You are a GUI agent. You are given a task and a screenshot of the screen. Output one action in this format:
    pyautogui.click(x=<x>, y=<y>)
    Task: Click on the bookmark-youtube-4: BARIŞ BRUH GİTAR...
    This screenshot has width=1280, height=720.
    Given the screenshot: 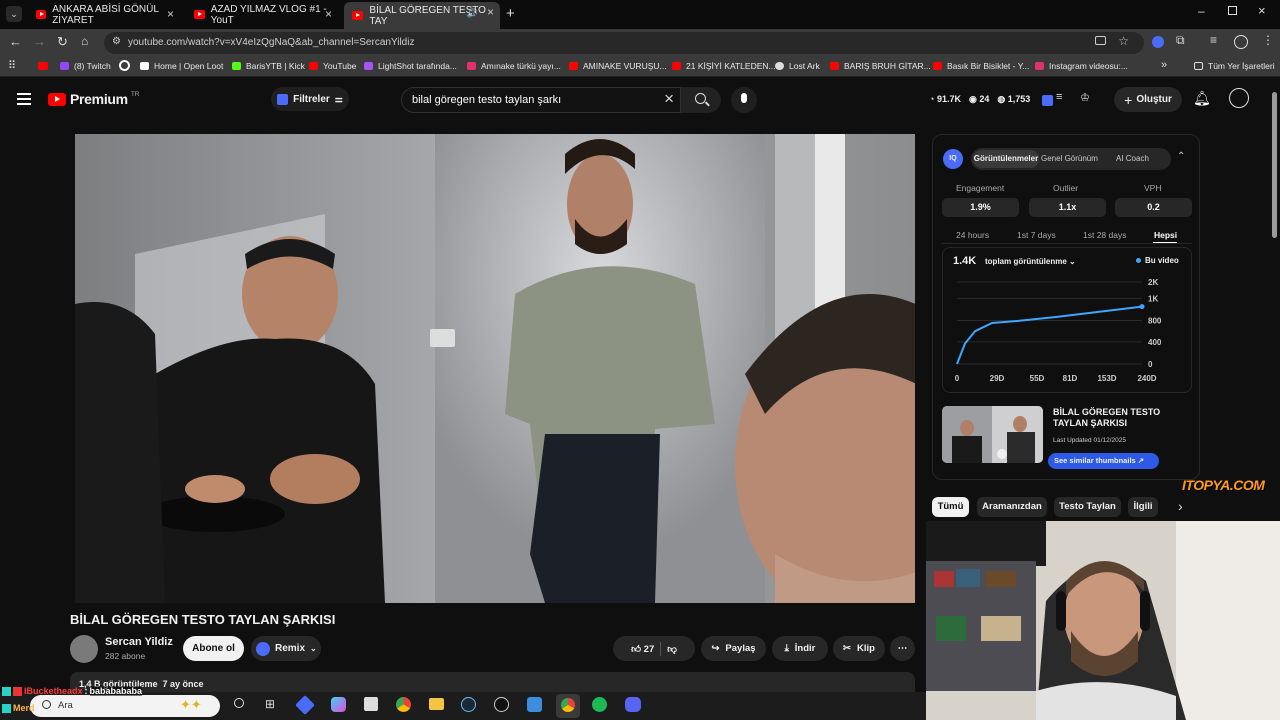 What is the action you would take?
    pyautogui.click(x=880, y=66)
    